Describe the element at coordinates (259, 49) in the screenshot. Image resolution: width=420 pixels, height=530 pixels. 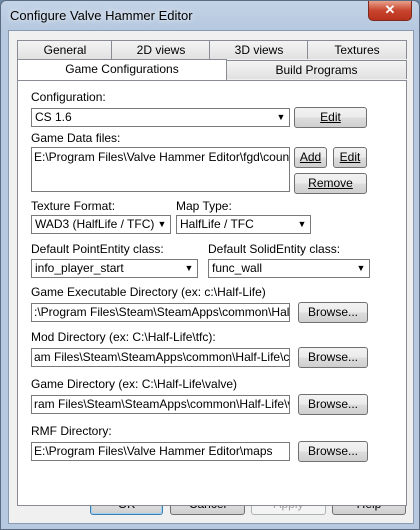
I see `tab-3d-views: 3D views` at that location.